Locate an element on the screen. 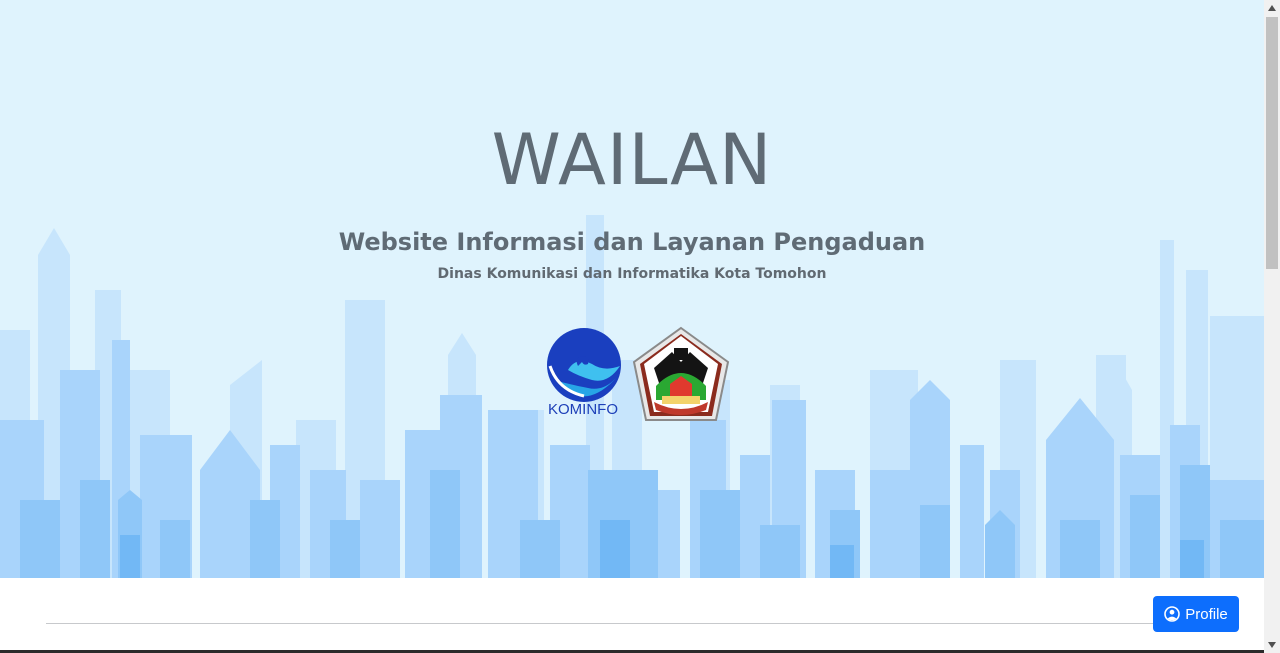 Image resolution: width=1280 pixels, height=653 pixels. kominfo-logo: KOMINFO is located at coordinates (583, 374).